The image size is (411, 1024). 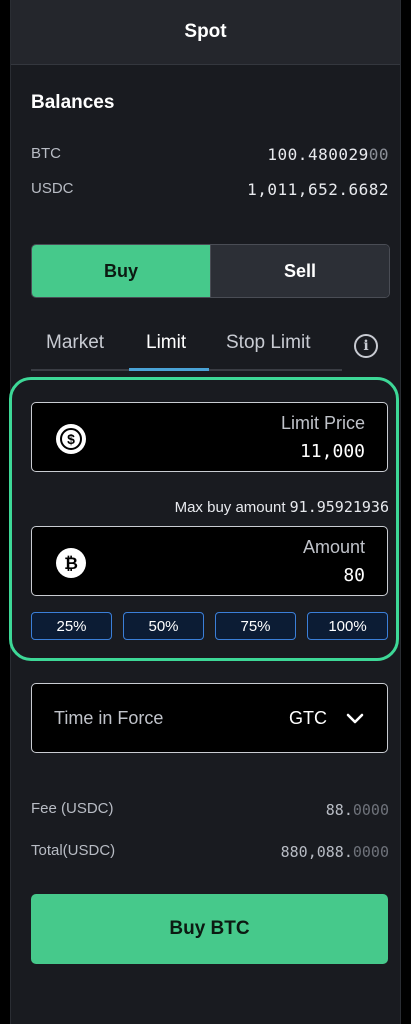 What do you see at coordinates (163, 626) in the screenshot?
I see `percent-50-button: 50%` at bounding box center [163, 626].